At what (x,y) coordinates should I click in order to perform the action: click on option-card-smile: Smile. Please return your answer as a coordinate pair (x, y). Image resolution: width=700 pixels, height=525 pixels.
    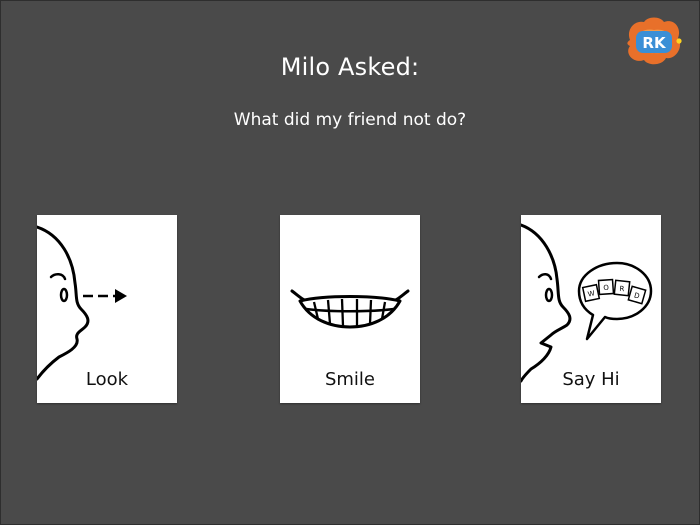
    Looking at the image, I should click on (350, 309).